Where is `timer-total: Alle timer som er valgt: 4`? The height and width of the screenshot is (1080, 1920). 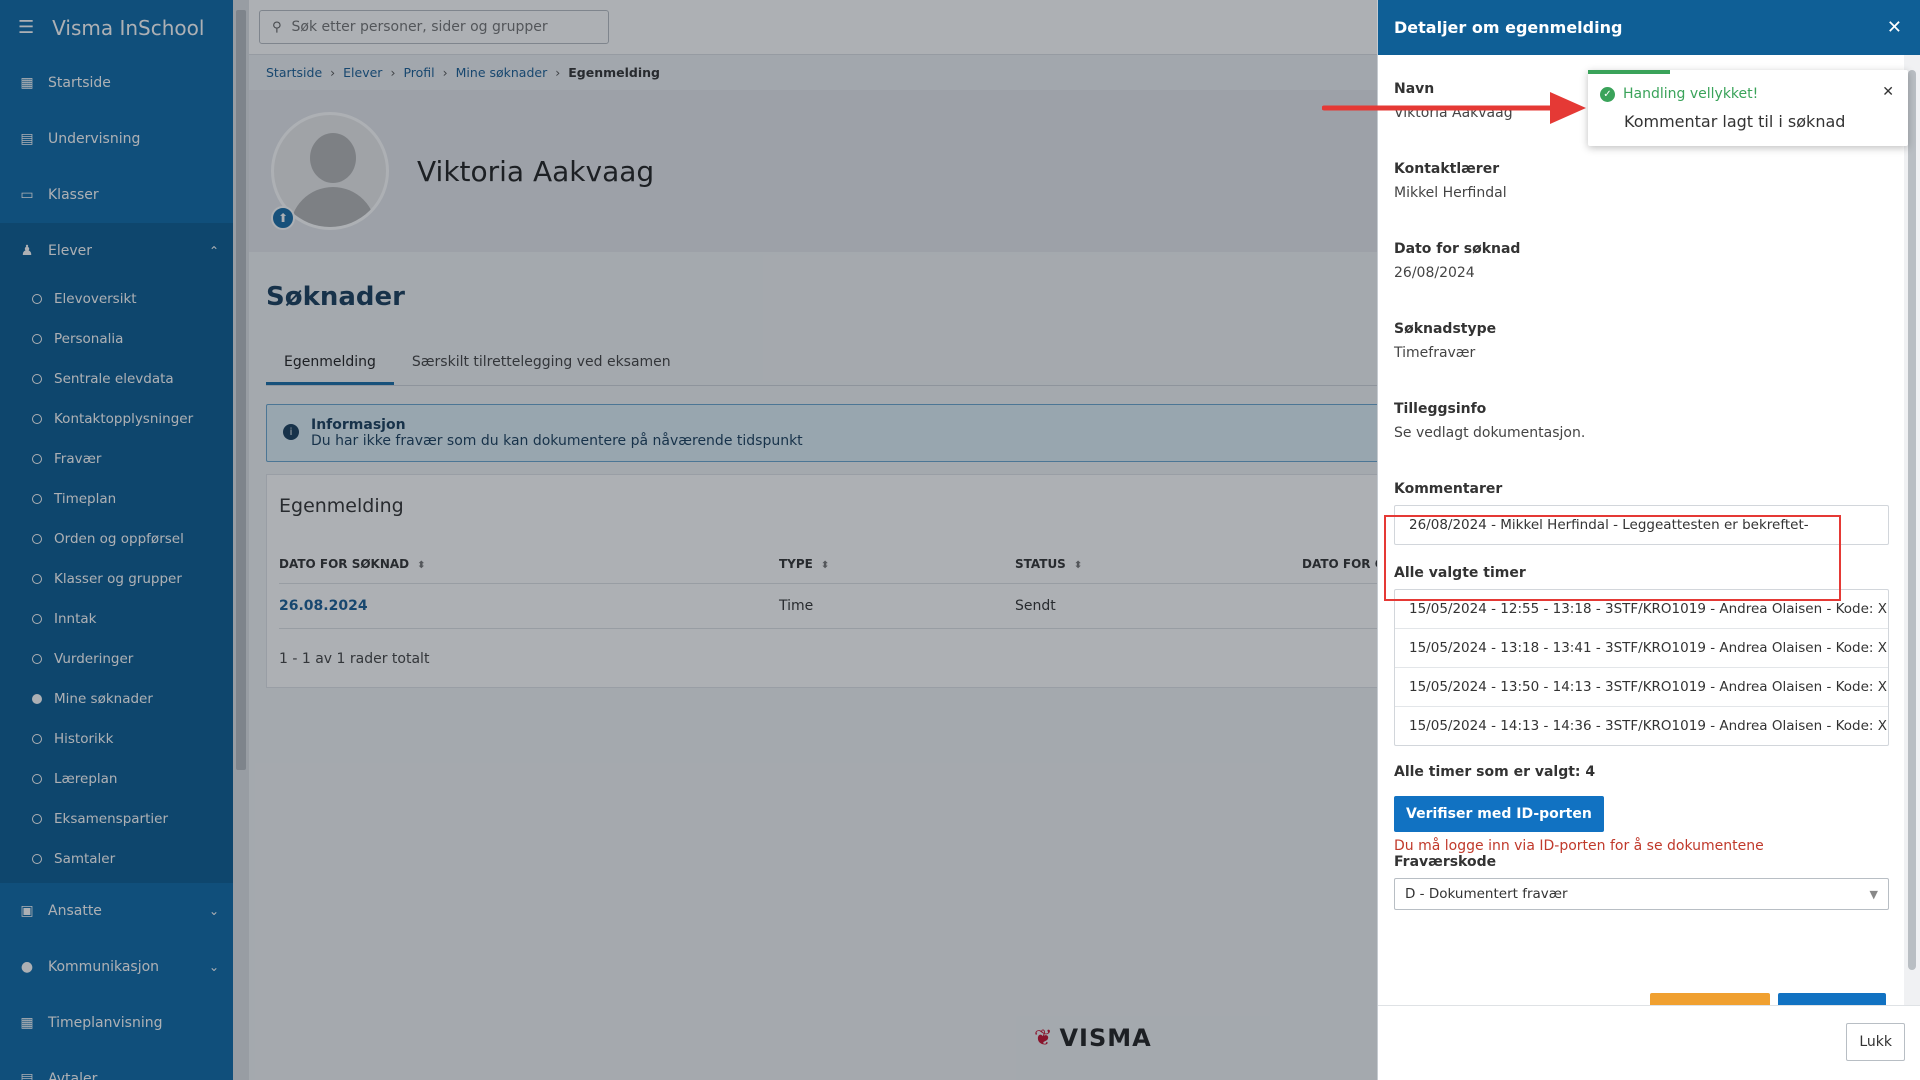
timer-total: Alle timer som er valgt: 4 is located at coordinates (1495, 772).